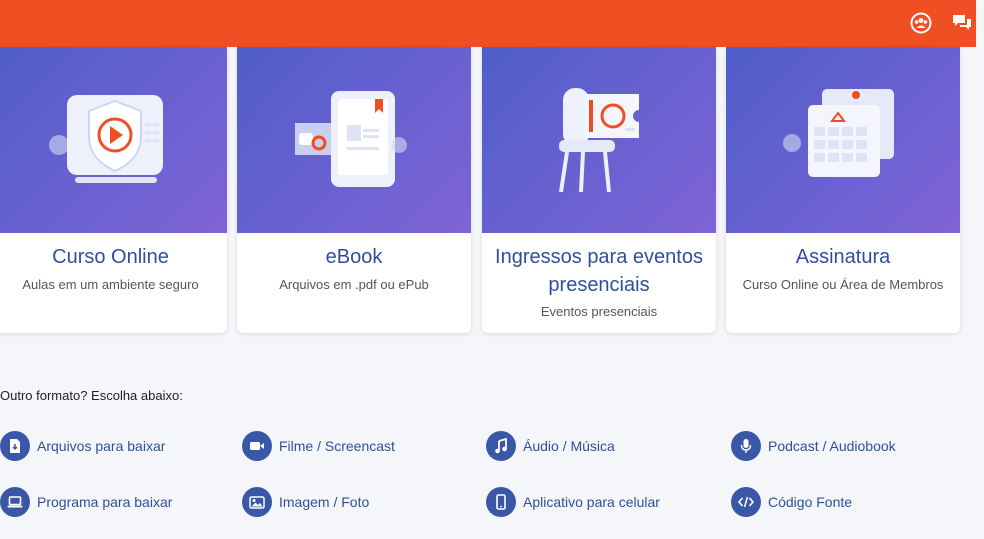 The width and height of the screenshot is (984, 539). I want to click on format-label: Programa para baixar, so click(105, 502).